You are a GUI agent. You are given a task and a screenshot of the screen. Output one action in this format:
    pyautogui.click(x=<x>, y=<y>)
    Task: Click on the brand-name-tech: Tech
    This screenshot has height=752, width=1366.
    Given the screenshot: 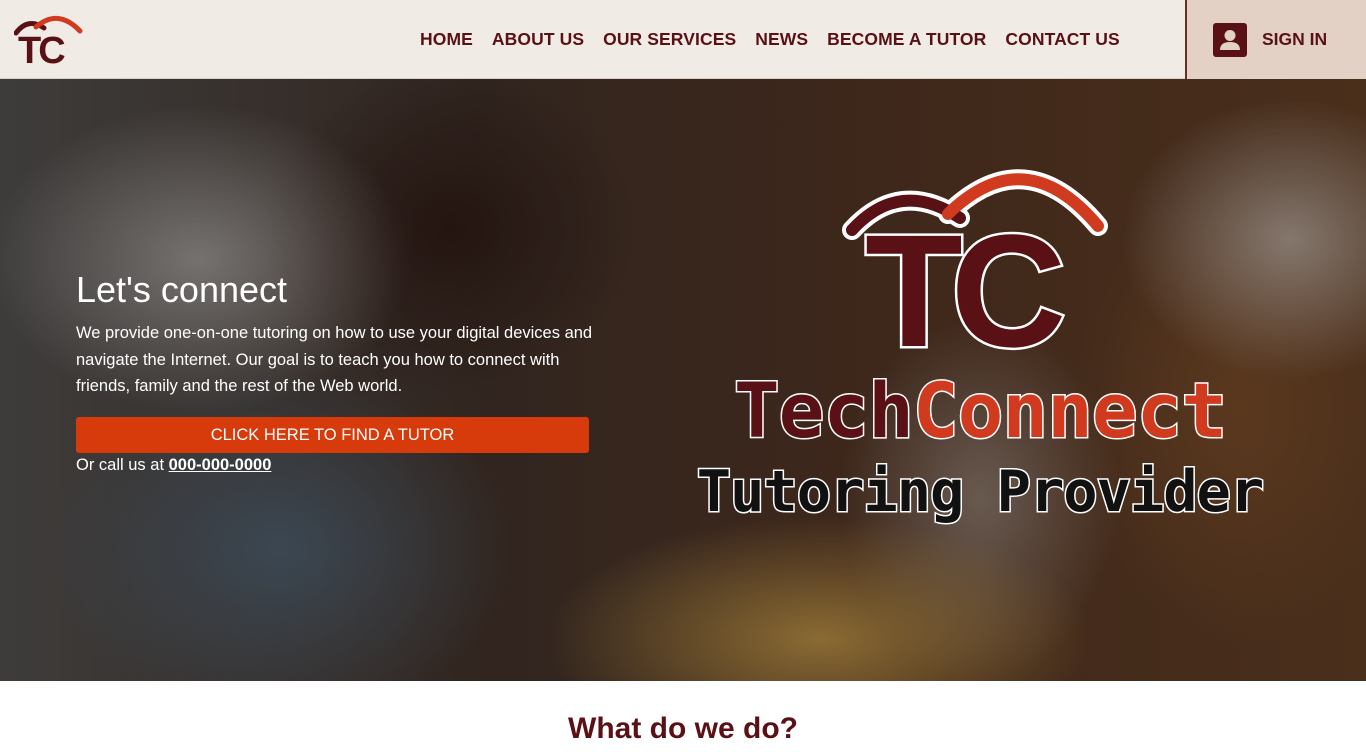 What is the action you would take?
    pyautogui.click(x=823, y=410)
    